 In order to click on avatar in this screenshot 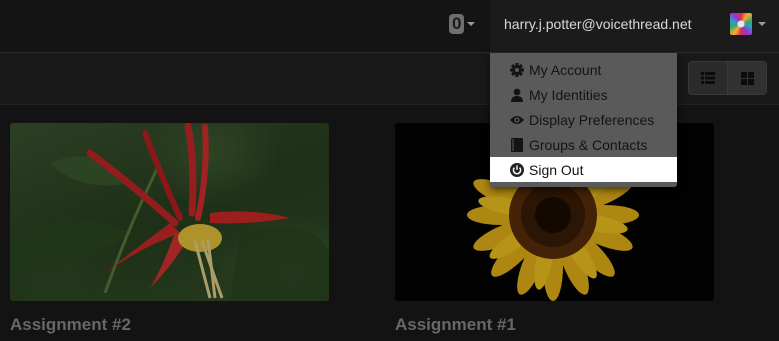, I will do `click(741, 24)`.